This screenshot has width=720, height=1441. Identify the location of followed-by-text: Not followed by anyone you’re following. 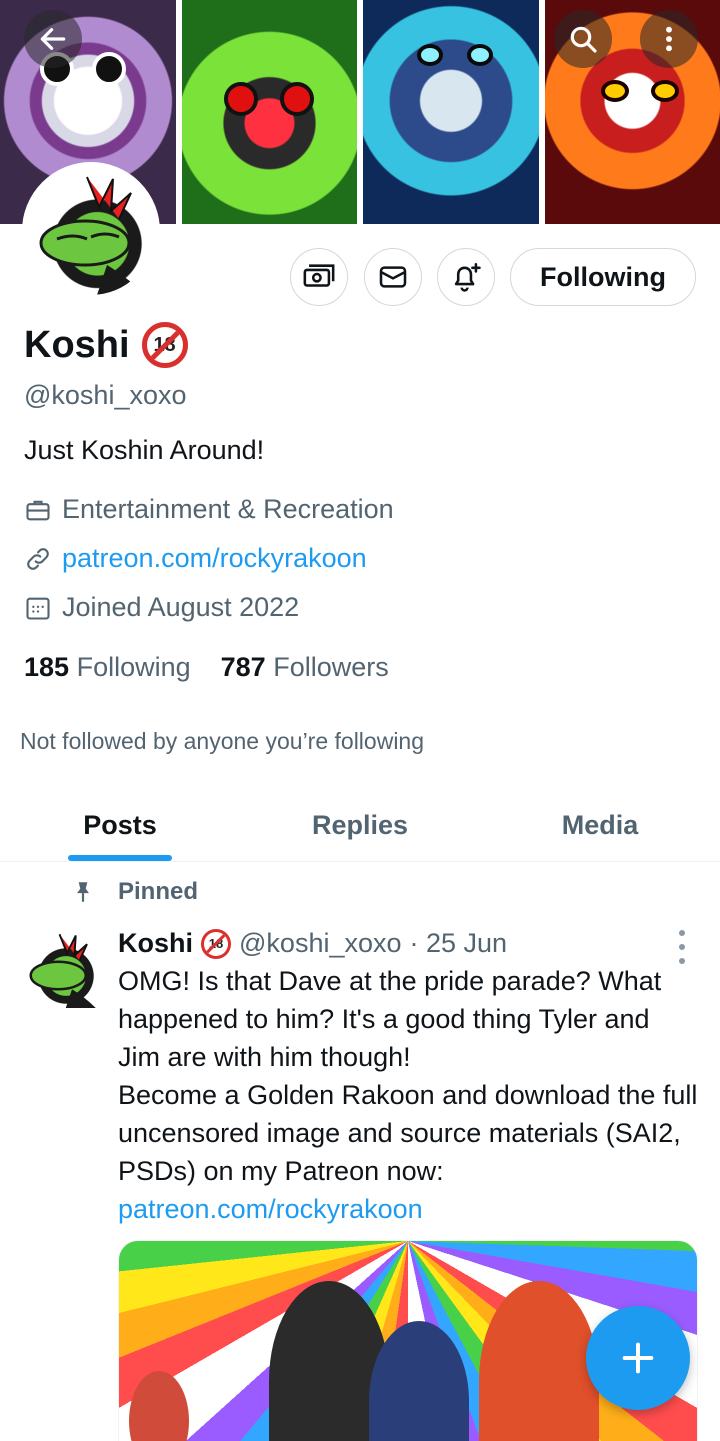
(222, 741).